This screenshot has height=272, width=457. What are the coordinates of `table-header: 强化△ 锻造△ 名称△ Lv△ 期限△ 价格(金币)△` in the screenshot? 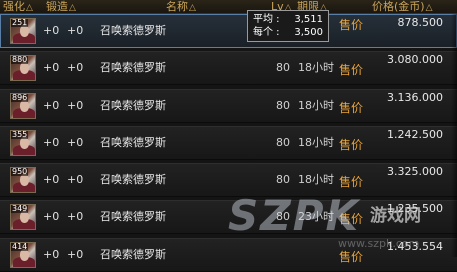 It's located at (228, 7).